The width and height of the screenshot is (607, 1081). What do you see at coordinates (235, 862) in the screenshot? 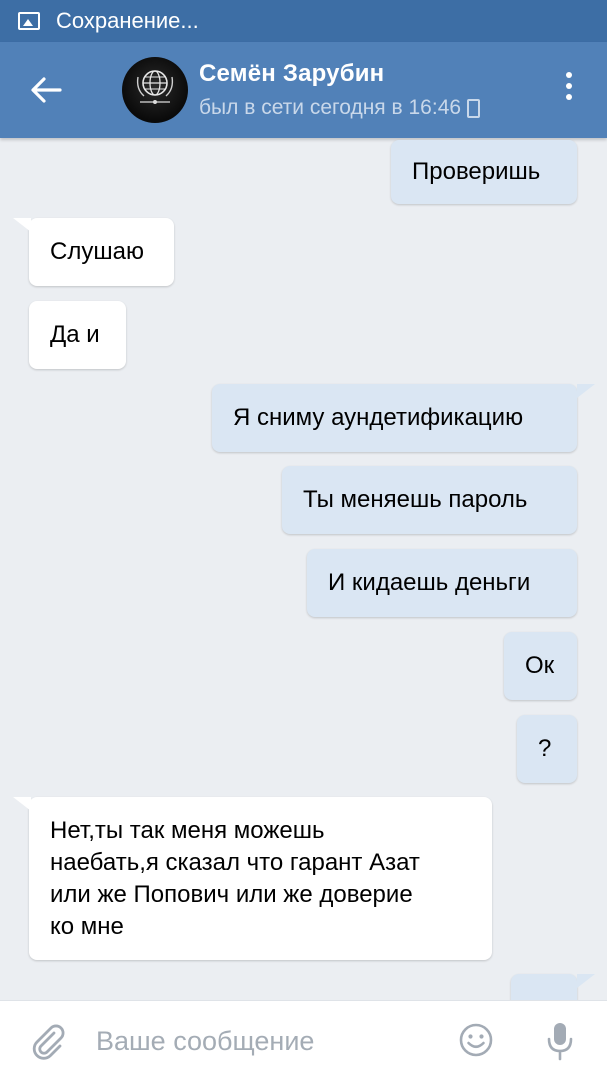
I see `message-line: наебать,я сказал что гарант Азат` at bounding box center [235, 862].